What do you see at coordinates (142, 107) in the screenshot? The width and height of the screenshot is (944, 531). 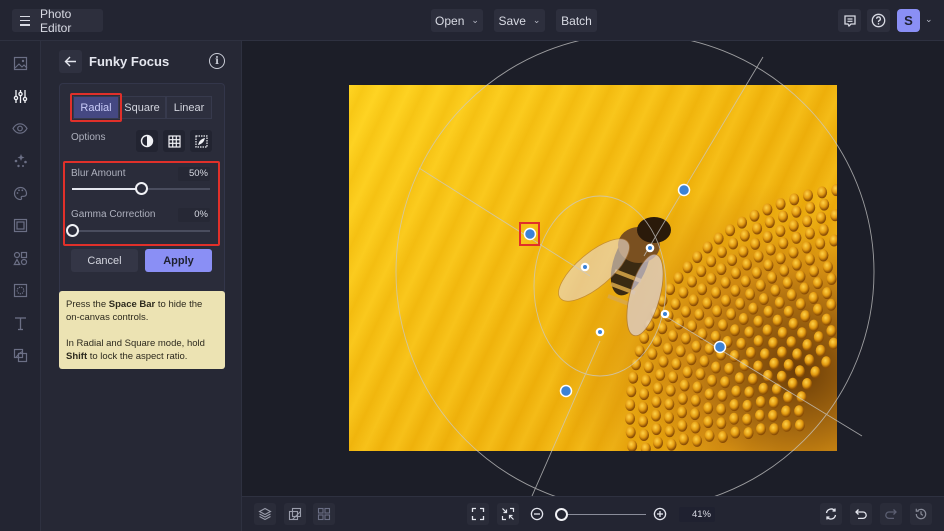 I see `mode-tab-square: Square` at bounding box center [142, 107].